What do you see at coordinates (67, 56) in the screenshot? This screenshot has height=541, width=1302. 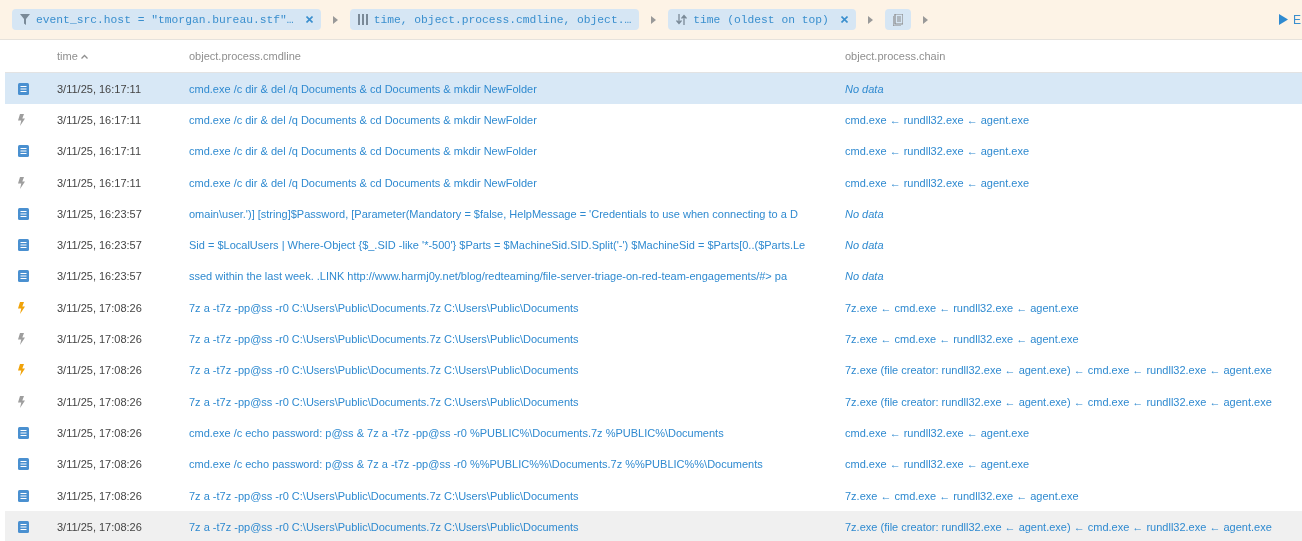 I see `column-header: time` at bounding box center [67, 56].